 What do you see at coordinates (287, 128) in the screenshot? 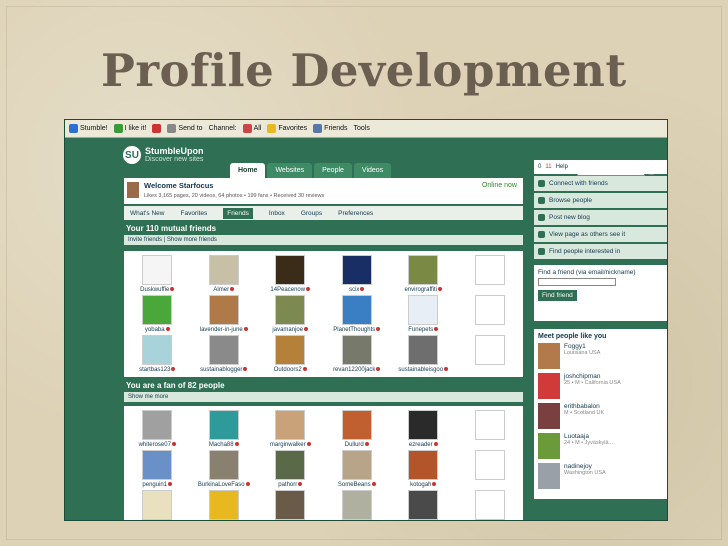
I see `favorites-button: Favorites` at bounding box center [287, 128].